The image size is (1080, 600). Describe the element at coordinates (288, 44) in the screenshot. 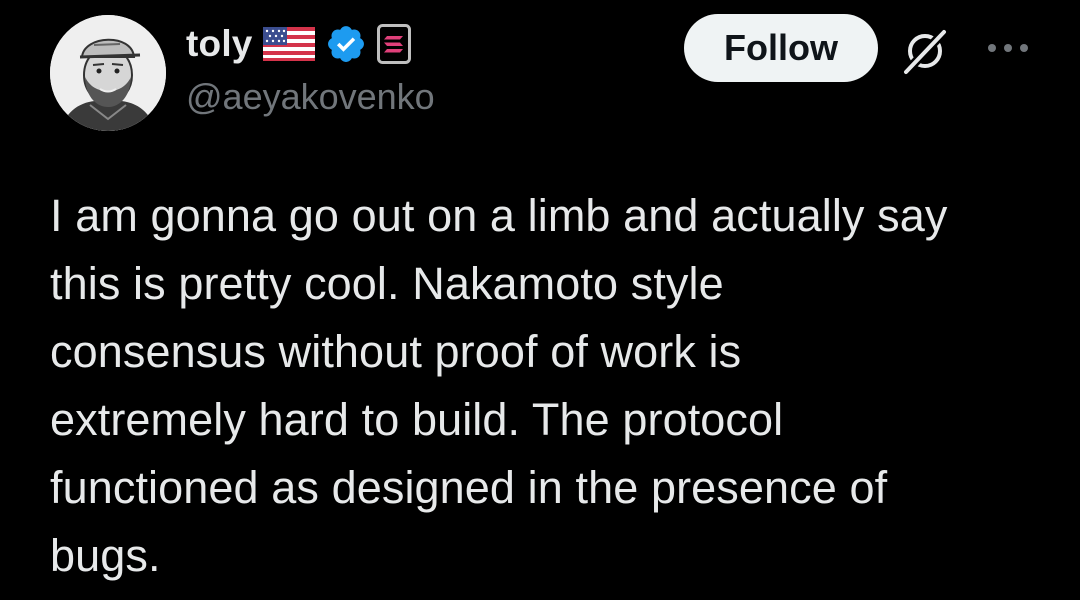

I see `us-flag-icon` at that location.